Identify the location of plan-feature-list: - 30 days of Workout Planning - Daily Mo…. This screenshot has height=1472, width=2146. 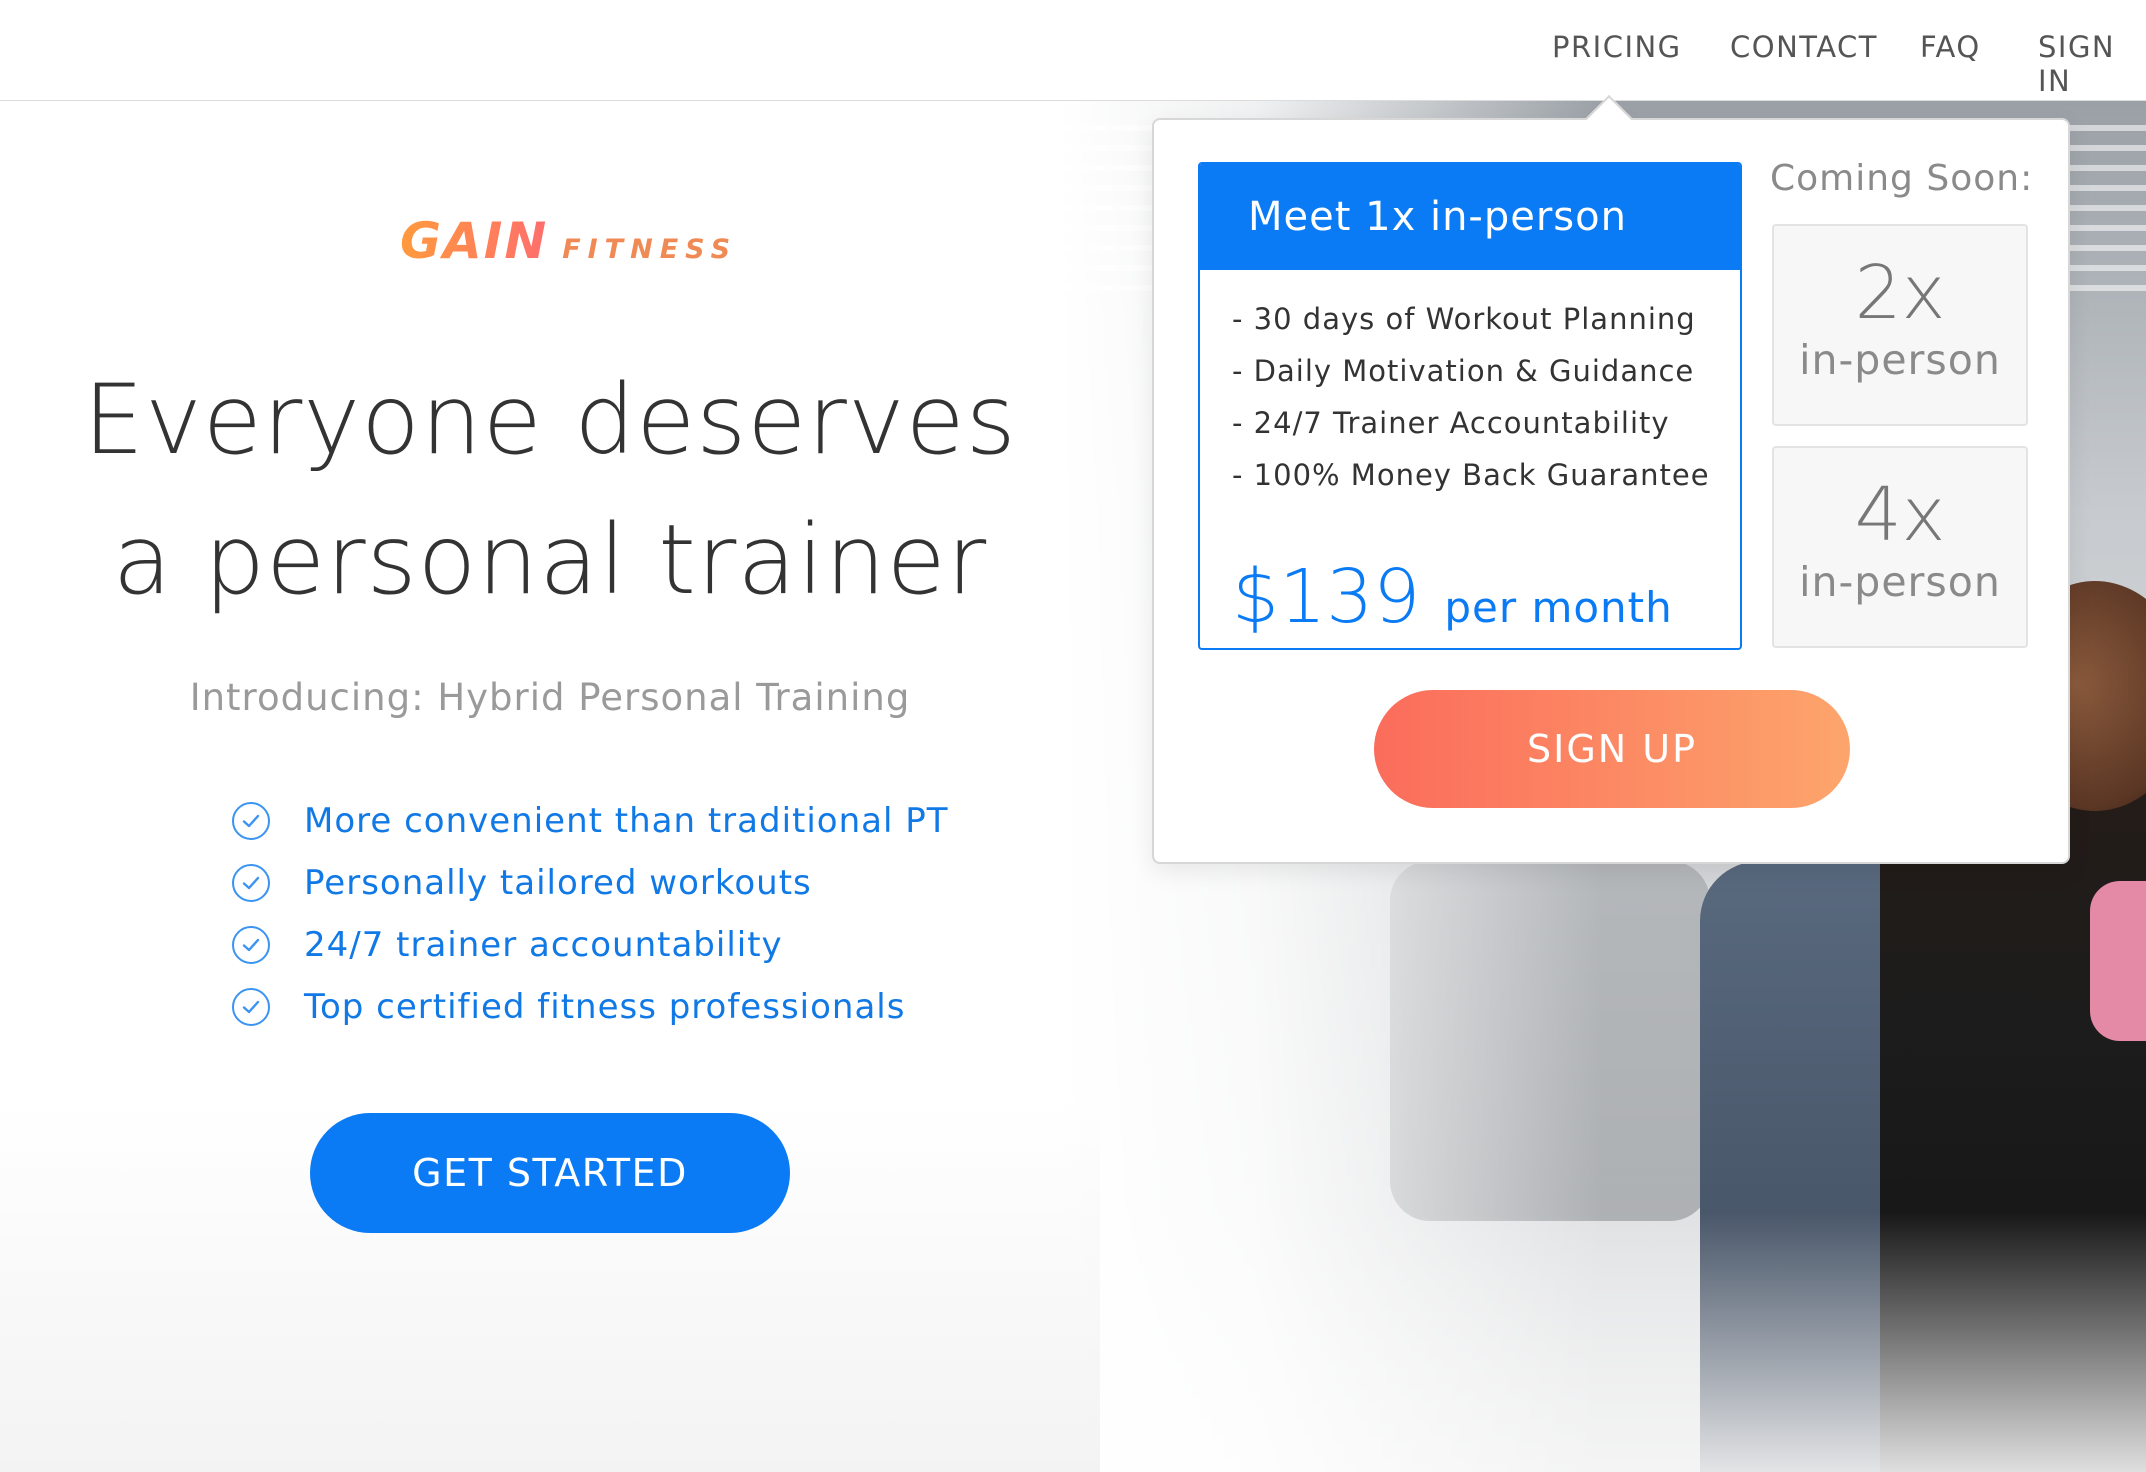
(1470, 390).